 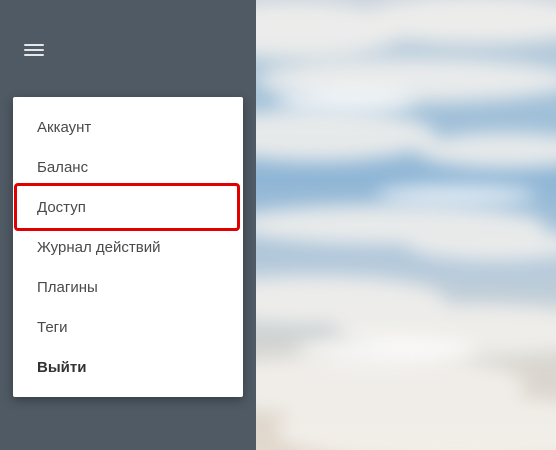 What do you see at coordinates (128, 208) in the screenshot?
I see `menu-item-access: Доступ` at bounding box center [128, 208].